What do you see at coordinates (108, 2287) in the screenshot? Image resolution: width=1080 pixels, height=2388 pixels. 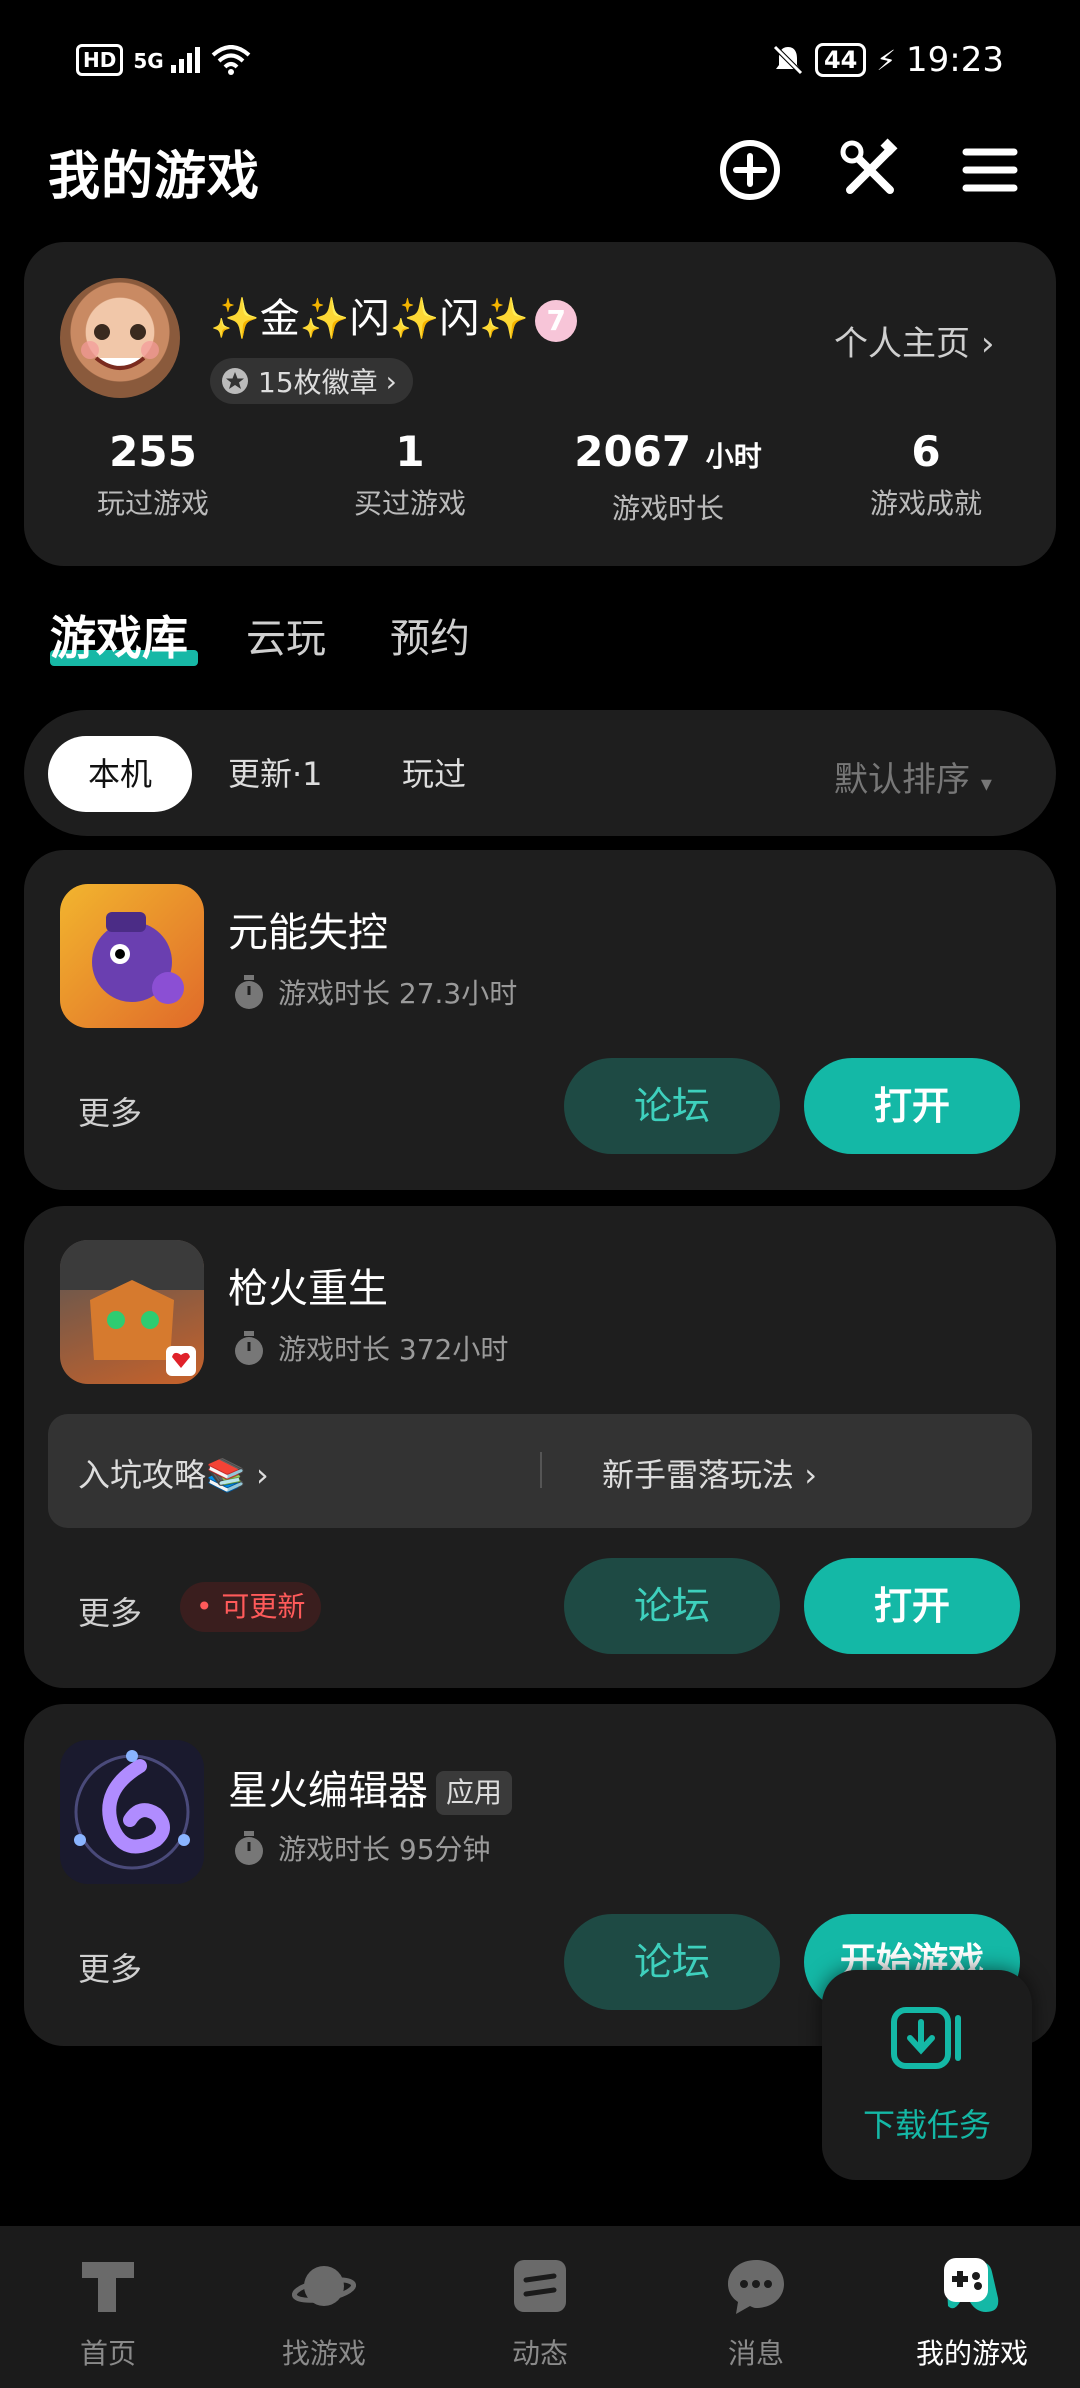 I see `home-icon` at bounding box center [108, 2287].